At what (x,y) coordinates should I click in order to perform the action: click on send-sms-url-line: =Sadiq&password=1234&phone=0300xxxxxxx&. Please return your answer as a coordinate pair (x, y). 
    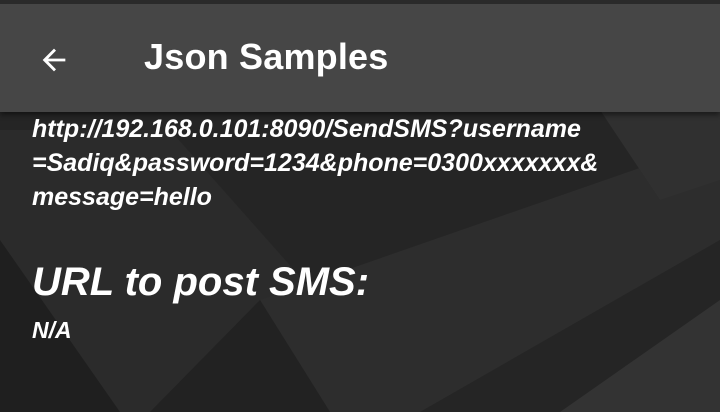
    Looking at the image, I should click on (315, 163).